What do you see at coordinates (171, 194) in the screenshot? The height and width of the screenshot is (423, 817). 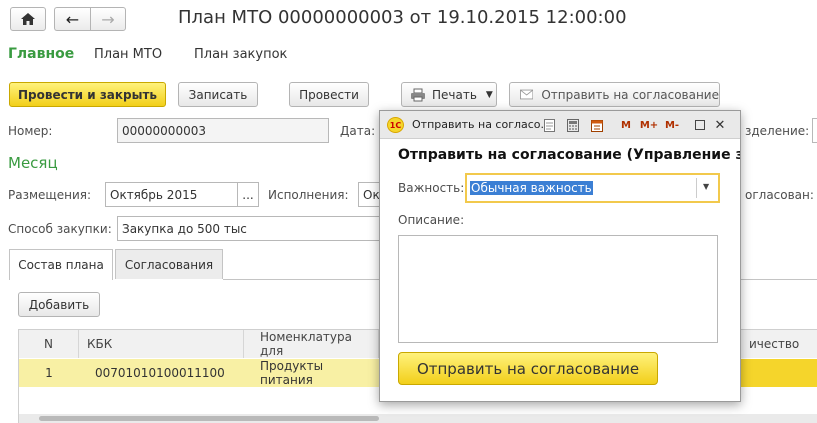 I see `placement-field: Октябрь 2015` at bounding box center [171, 194].